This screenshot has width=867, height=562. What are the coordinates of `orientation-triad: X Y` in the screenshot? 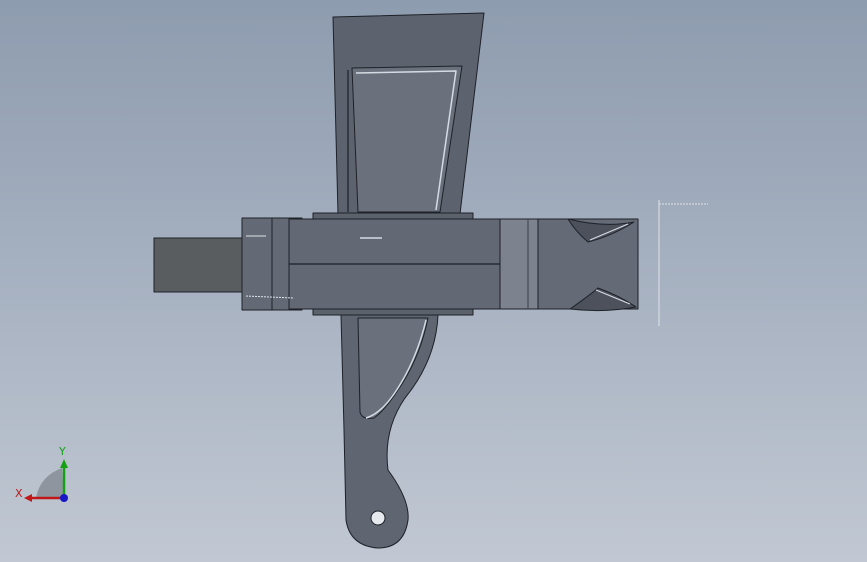 It's located at (41, 473).